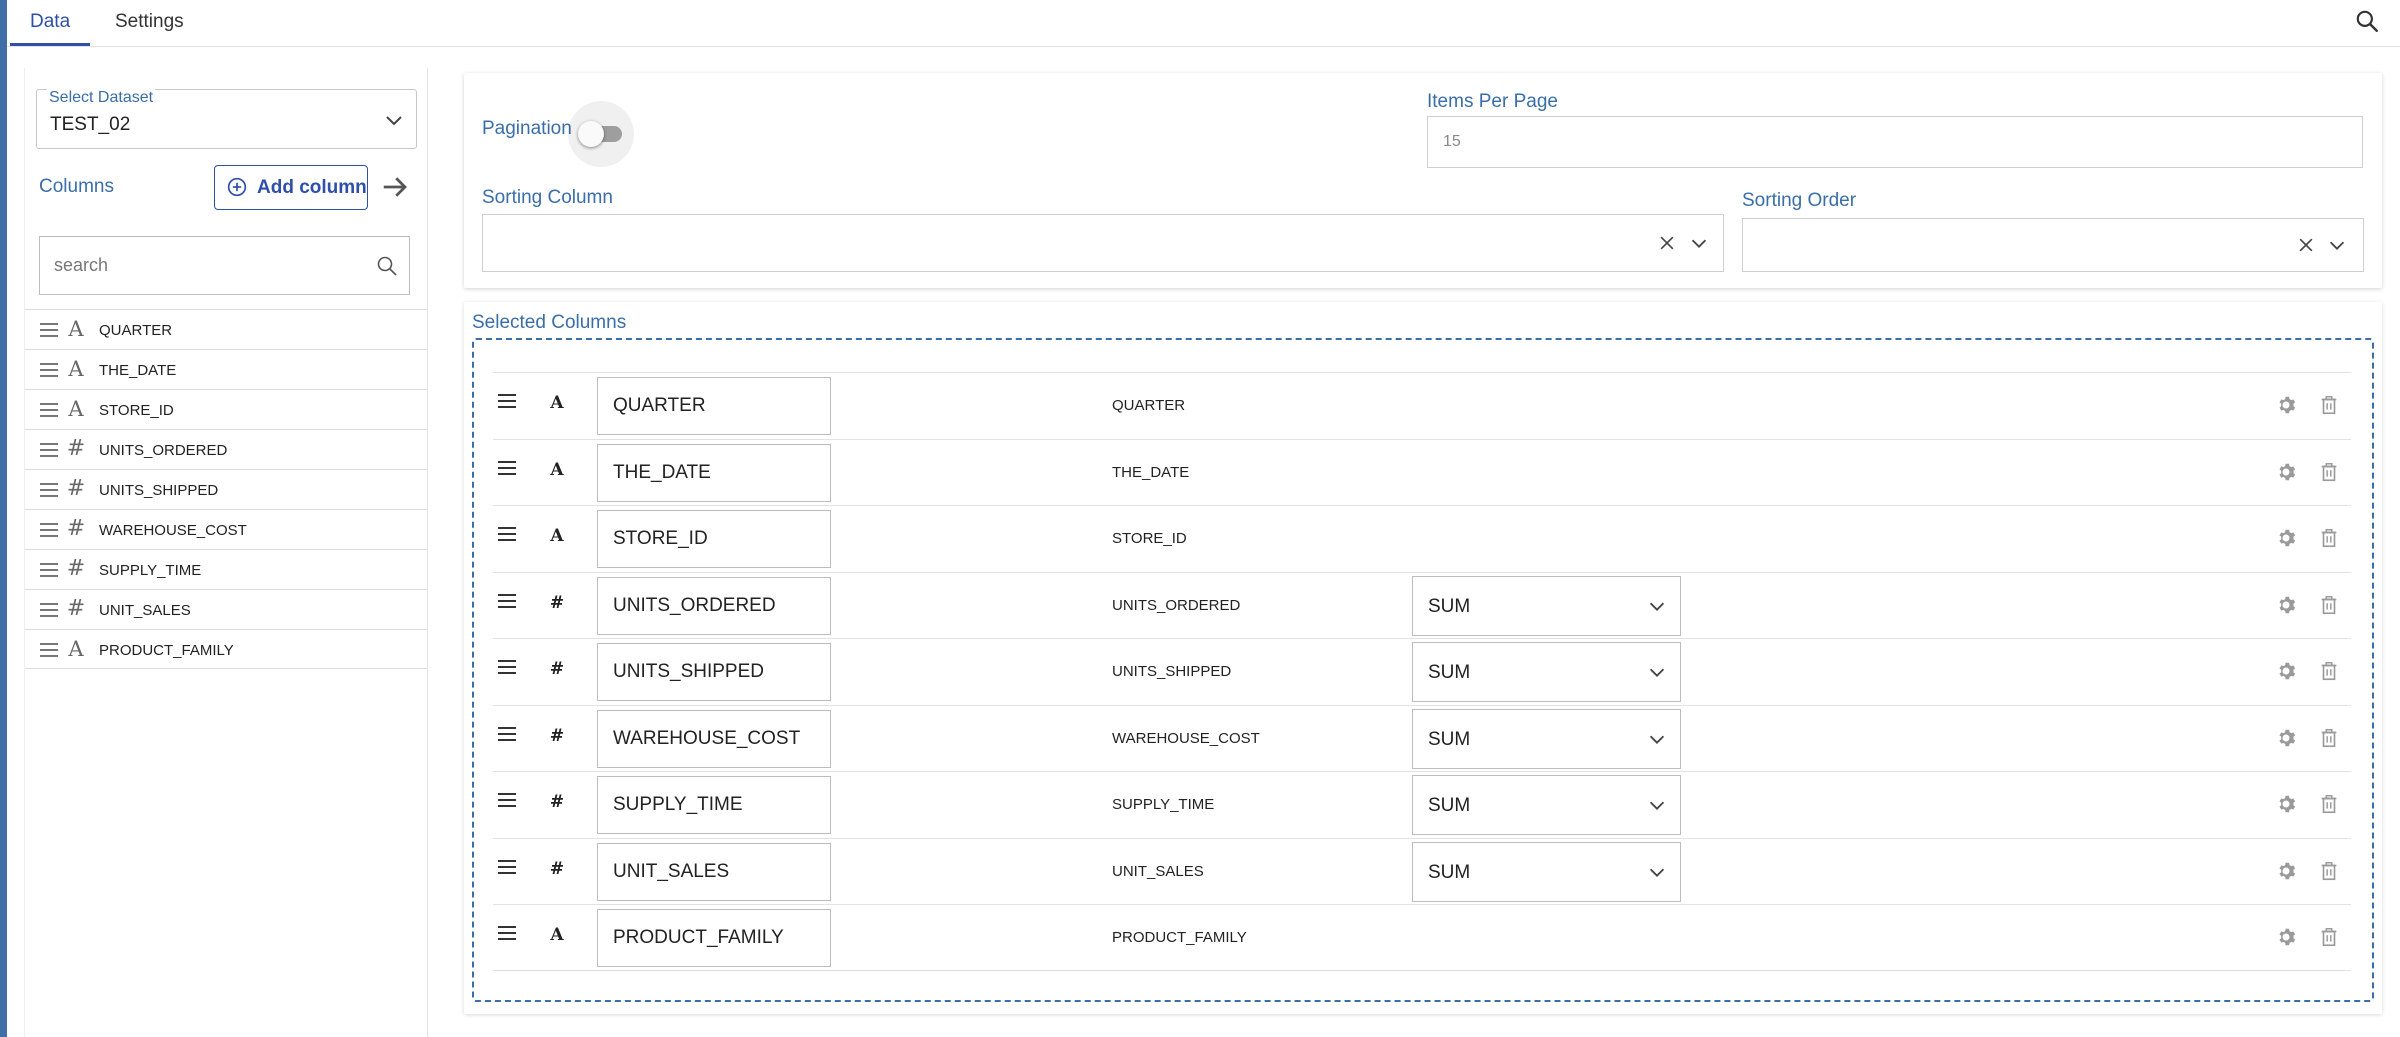 The width and height of the screenshot is (2400, 1037). I want to click on pagination-toggle, so click(601, 134).